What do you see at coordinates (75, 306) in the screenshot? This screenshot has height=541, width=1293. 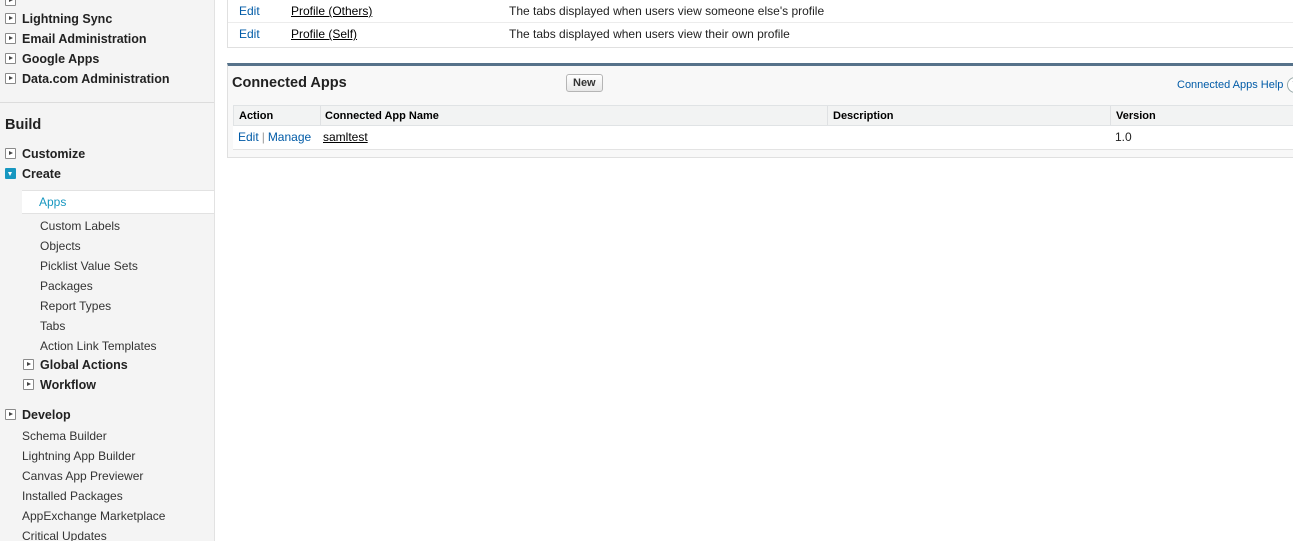 I see `sidebar-item-label: Report Types` at bounding box center [75, 306].